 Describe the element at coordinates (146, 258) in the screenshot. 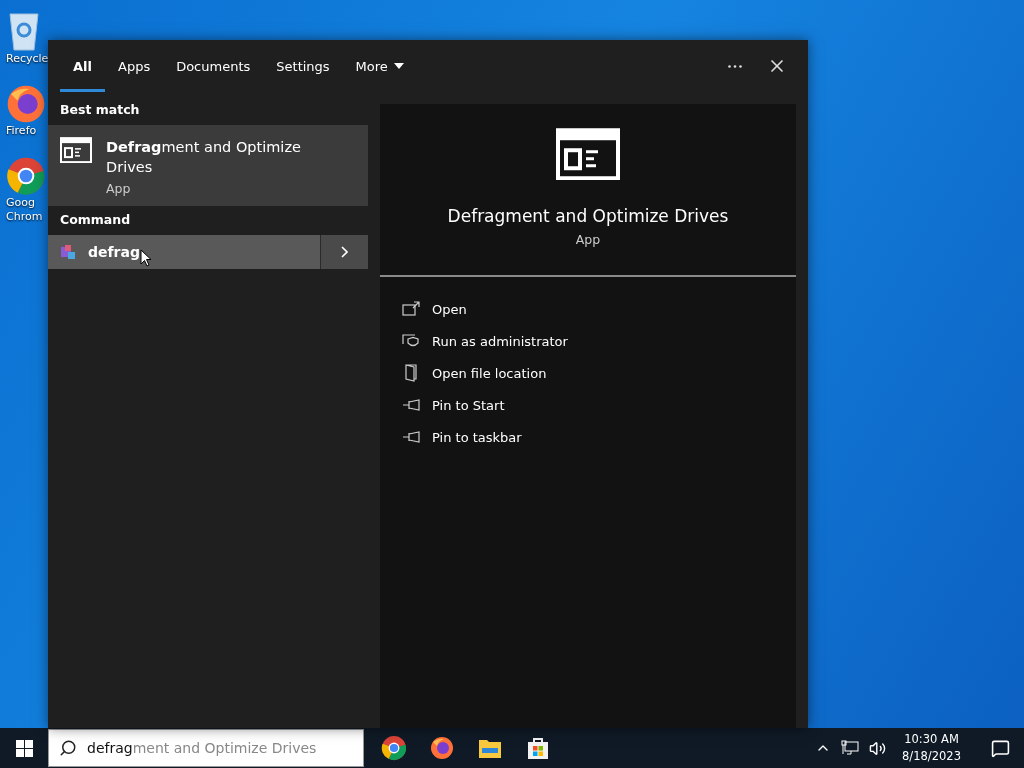

I see `mouse-cursor-icon` at that location.